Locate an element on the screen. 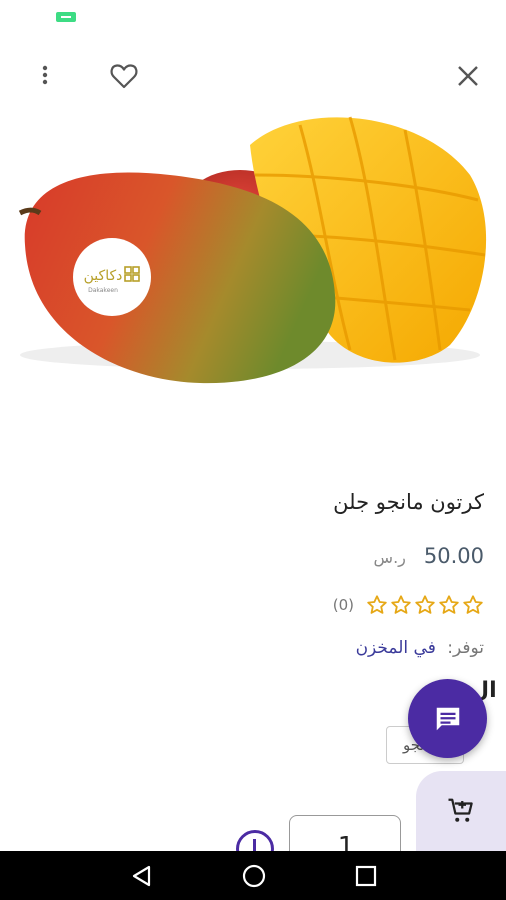  availability-value: في المخزن is located at coordinates (395, 648).